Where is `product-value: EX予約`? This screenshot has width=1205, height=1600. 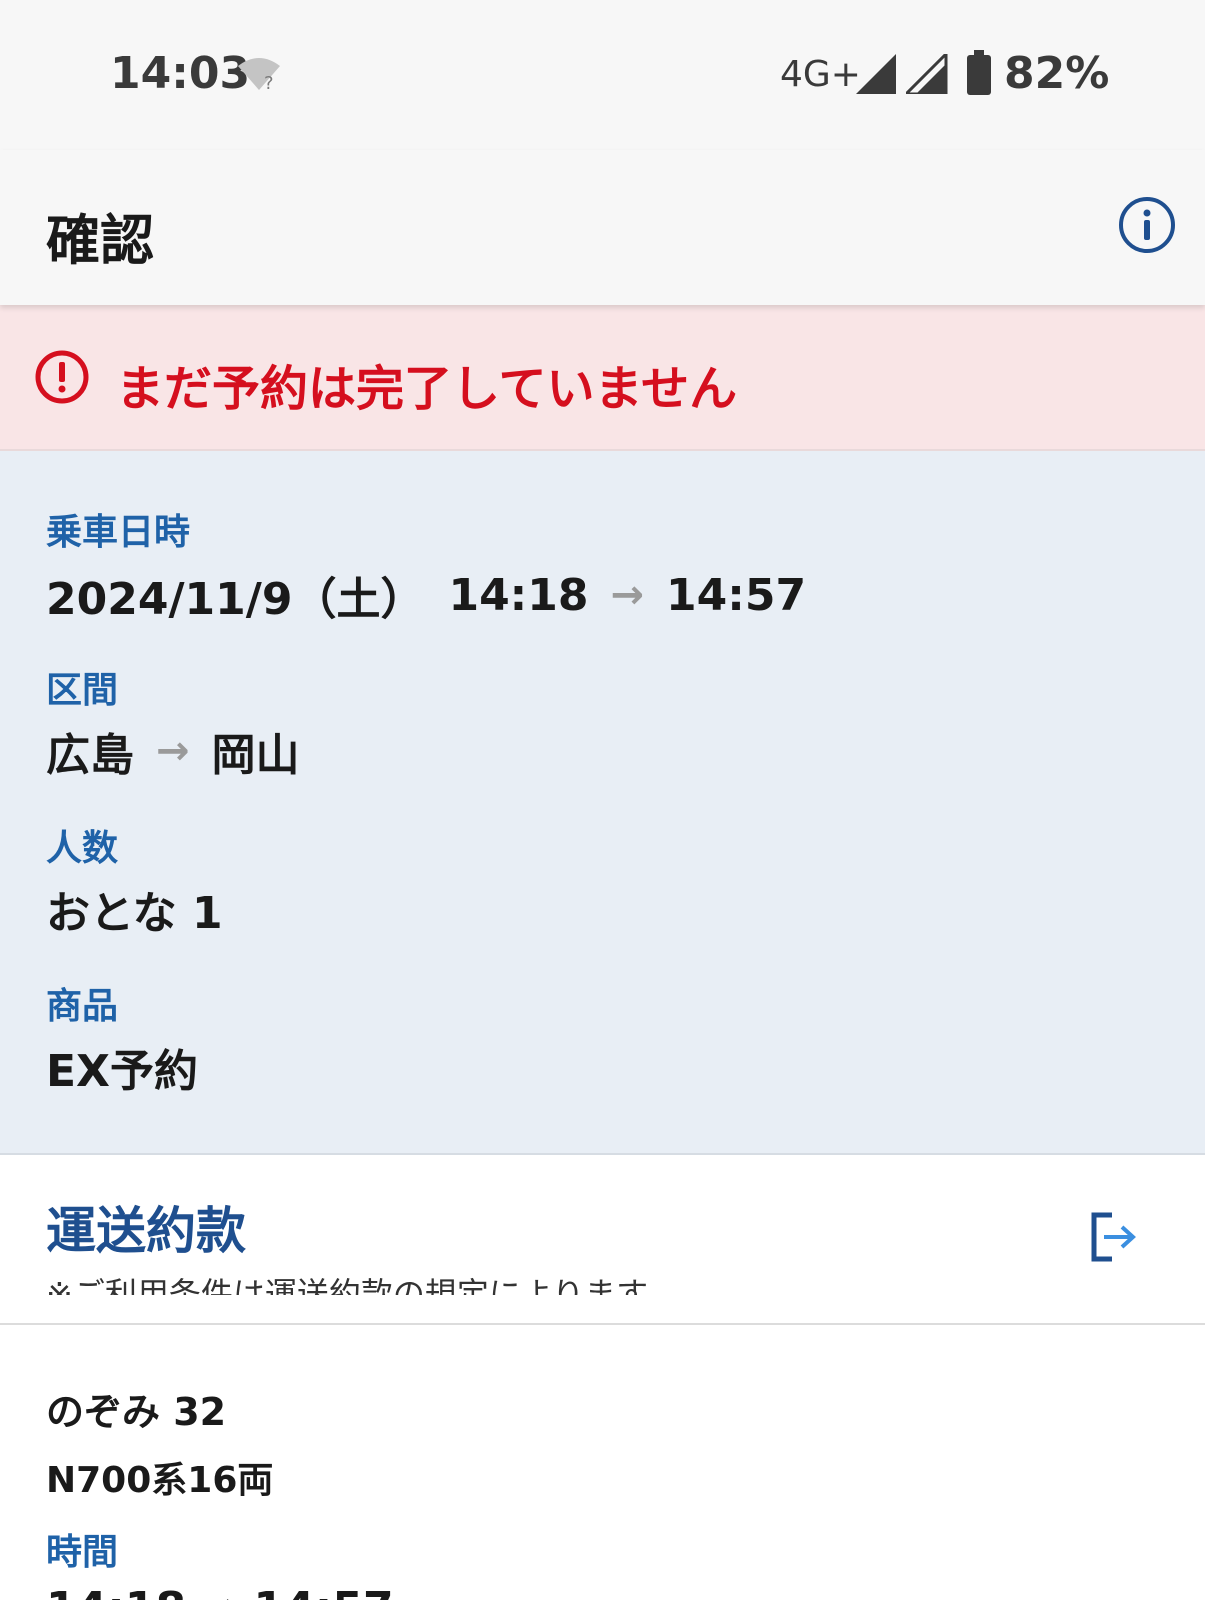 product-value: EX予約 is located at coordinates (122, 1071).